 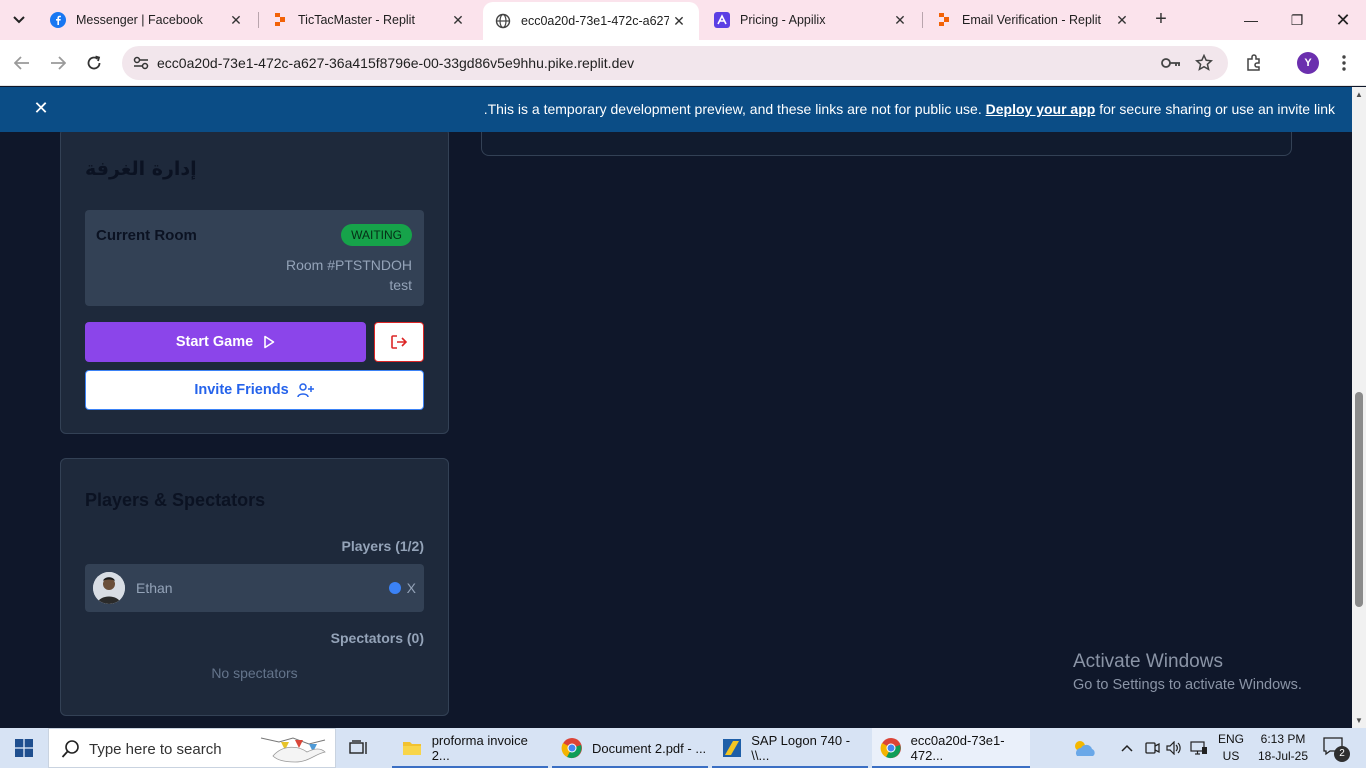 What do you see at coordinates (1251, 20) in the screenshot?
I see `minimize-button: —` at bounding box center [1251, 20].